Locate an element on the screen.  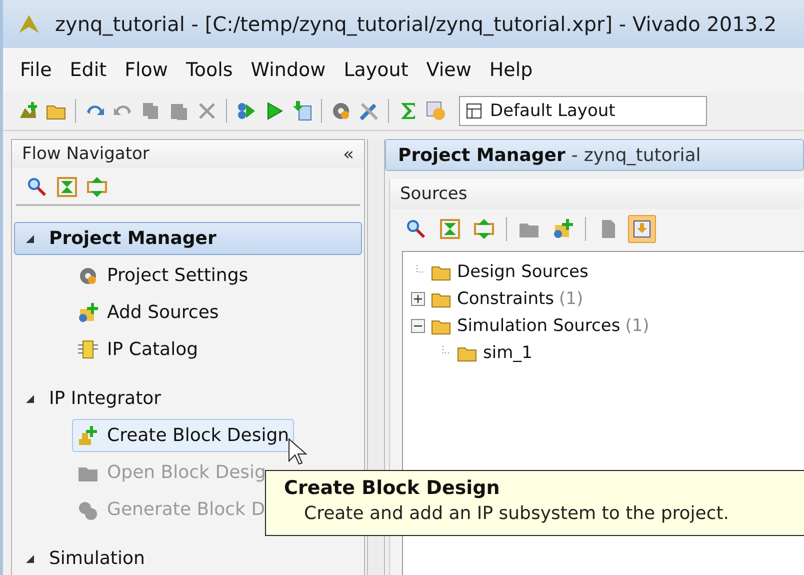
tree-item: Constraints is located at coordinates (505, 298).